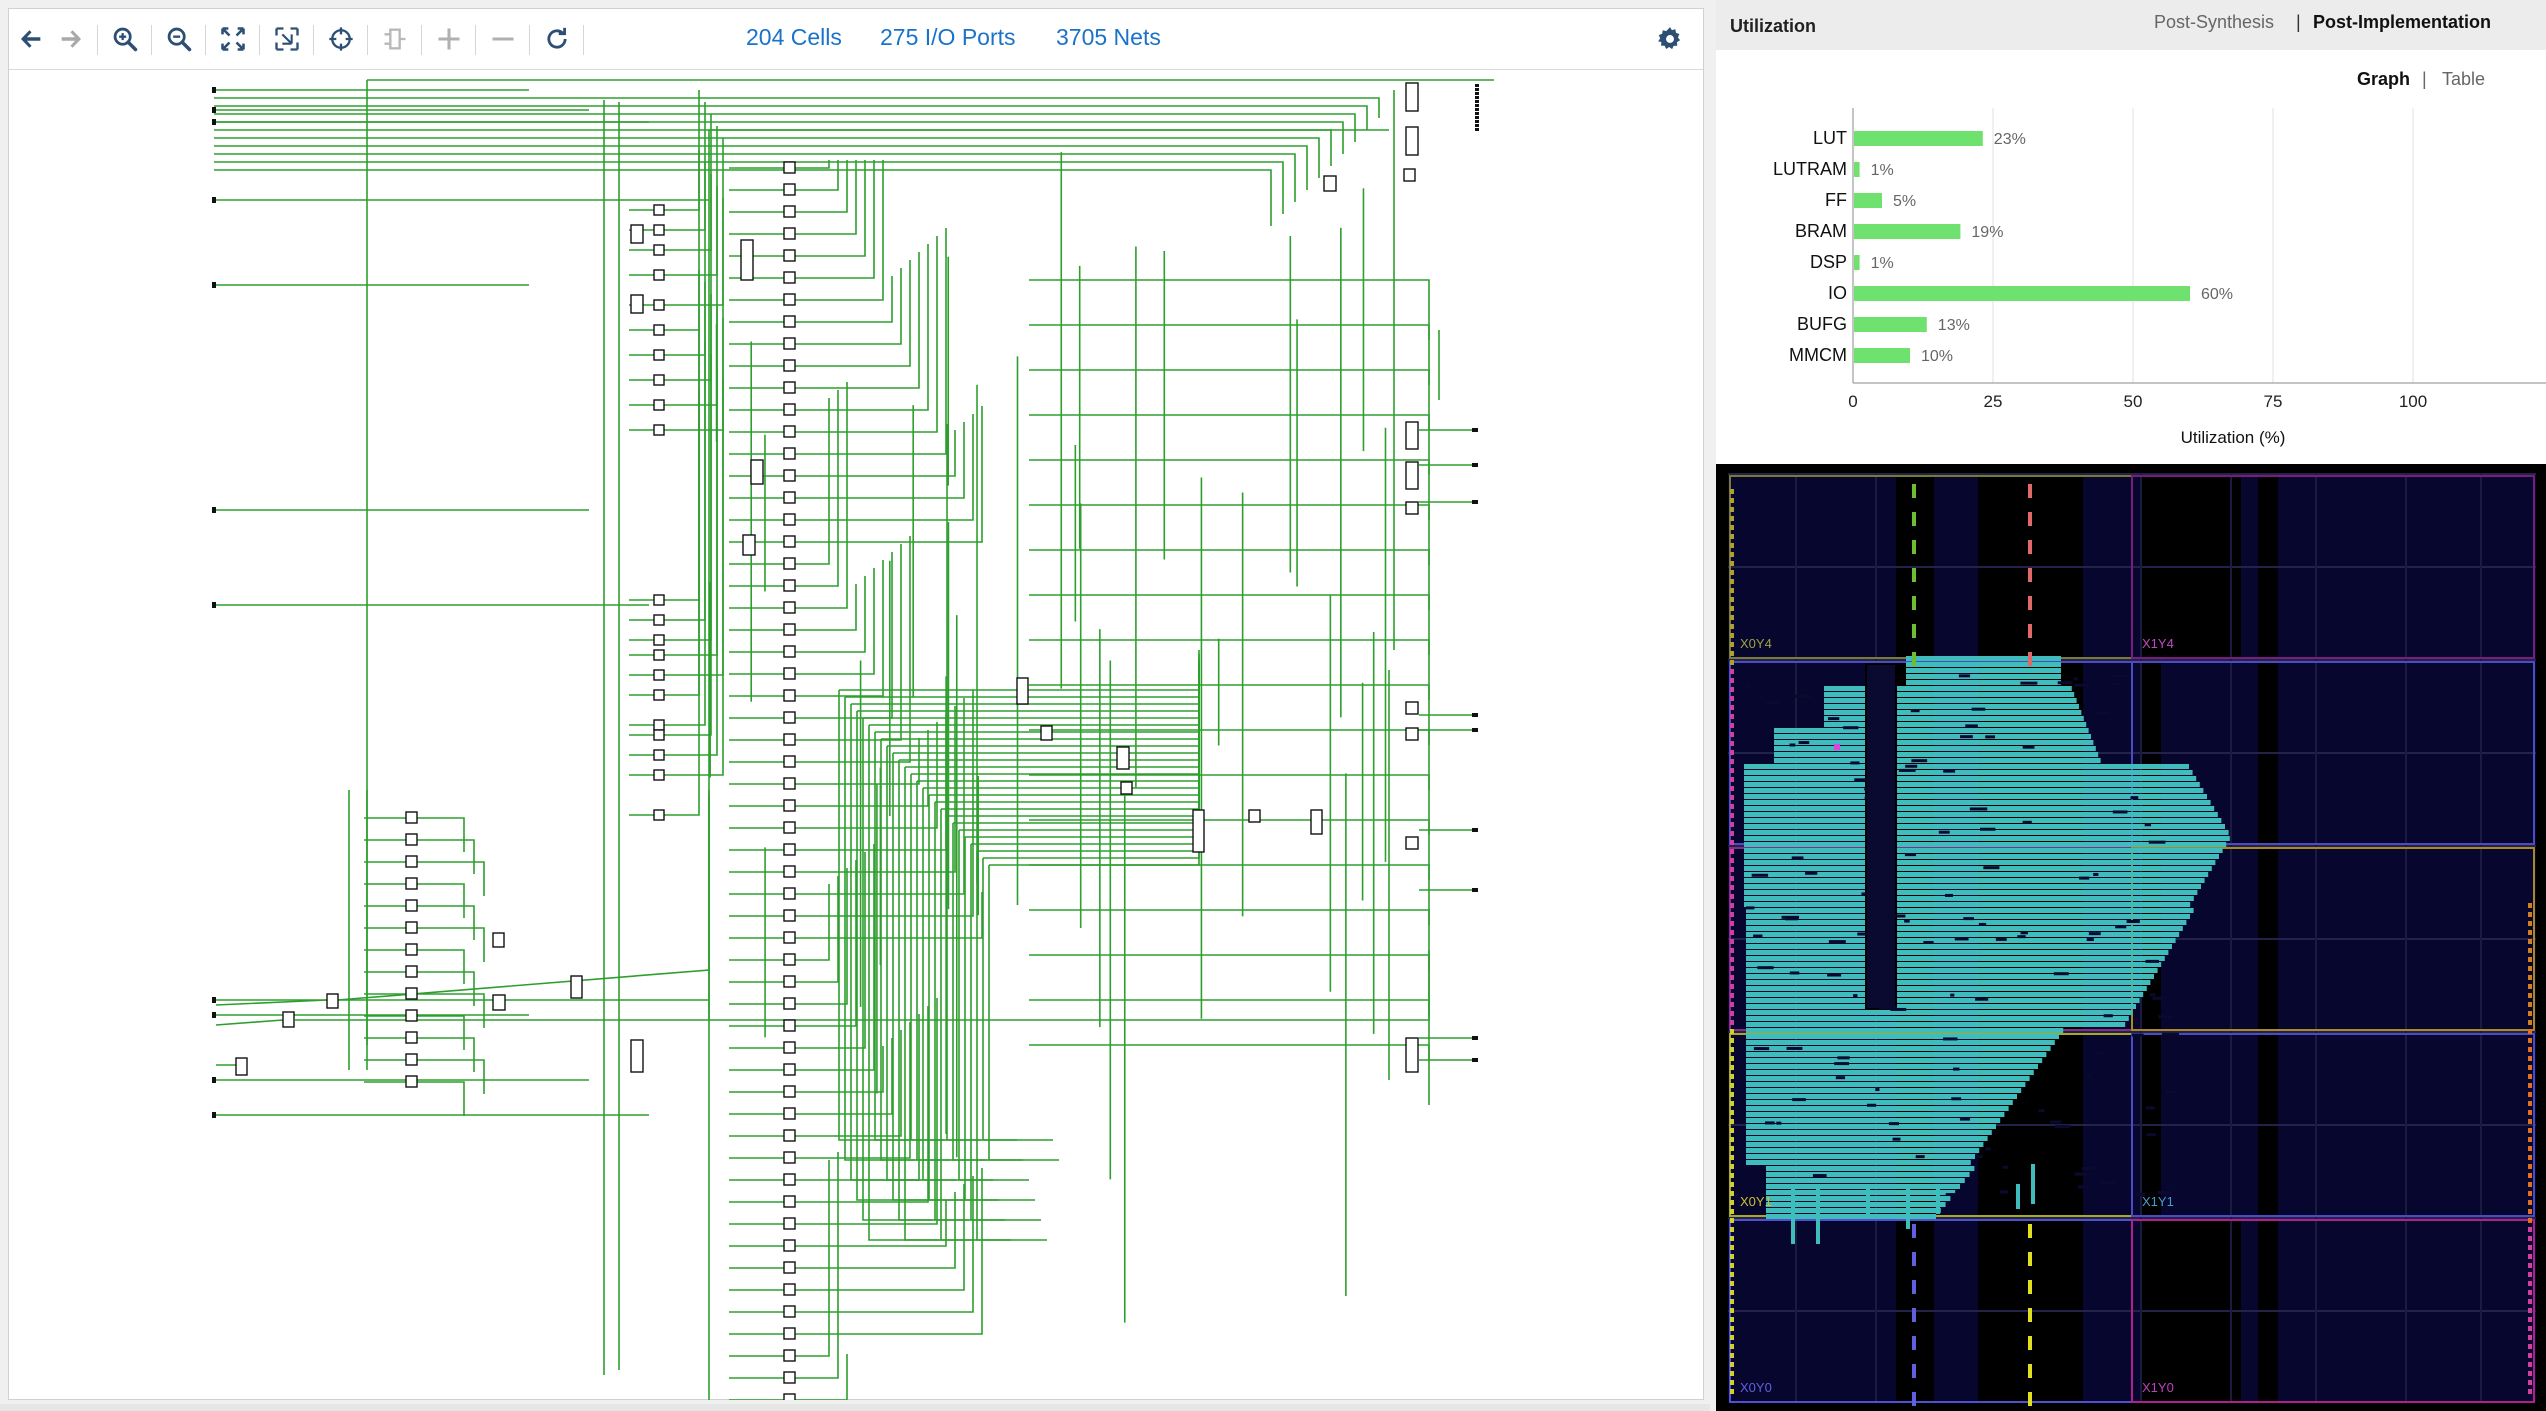 Image resolution: width=2546 pixels, height=1411 pixels. What do you see at coordinates (503, 39) in the screenshot?
I see `collapse-button` at bounding box center [503, 39].